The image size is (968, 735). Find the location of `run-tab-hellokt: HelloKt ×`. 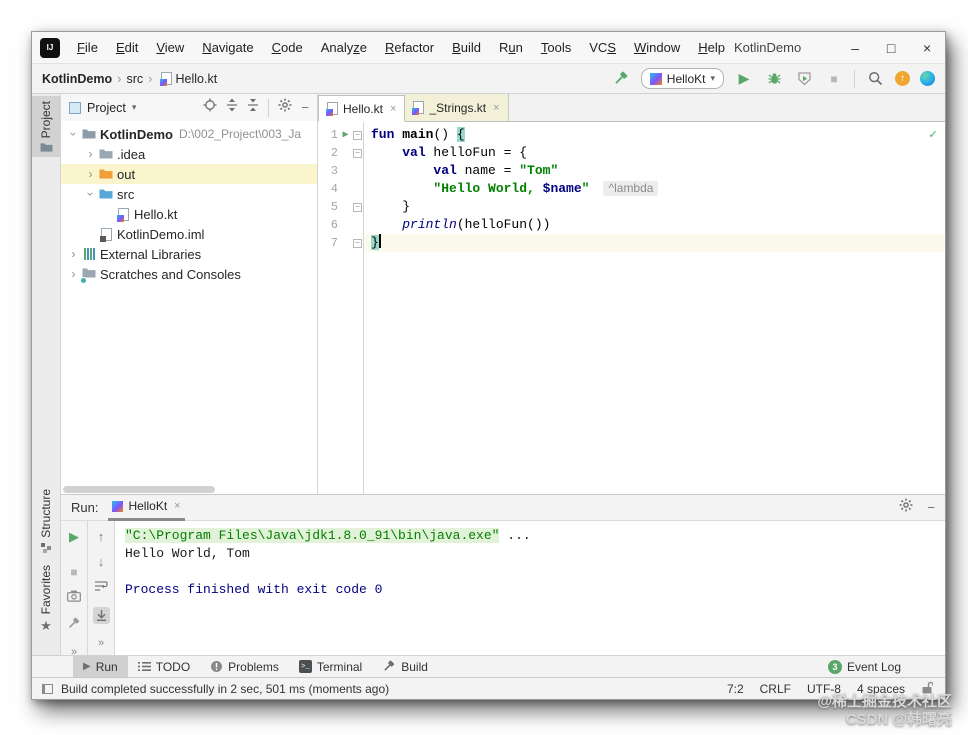

run-tab-hellokt: HelloKt × is located at coordinates (146, 508).